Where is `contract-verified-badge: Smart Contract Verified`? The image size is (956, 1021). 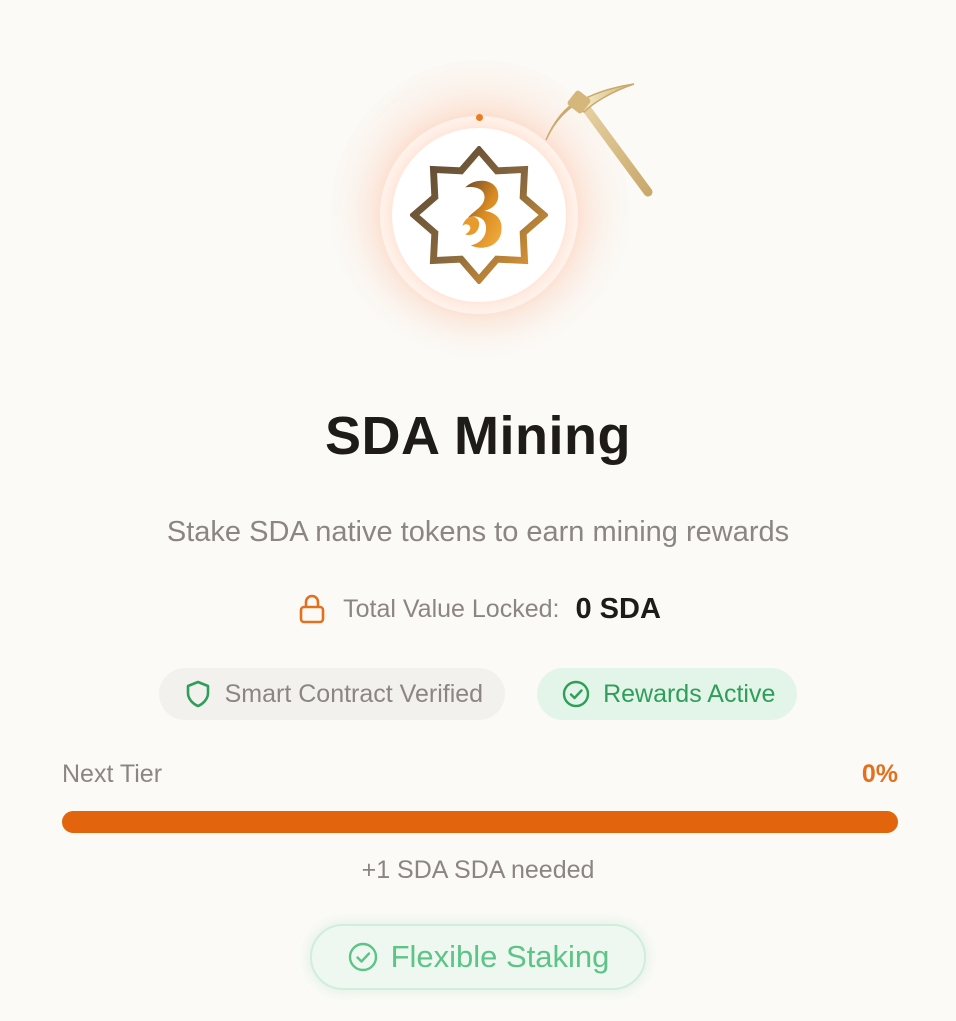 contract-verified-badge: Smart Contract Verified is located at coordinates (332, 694).